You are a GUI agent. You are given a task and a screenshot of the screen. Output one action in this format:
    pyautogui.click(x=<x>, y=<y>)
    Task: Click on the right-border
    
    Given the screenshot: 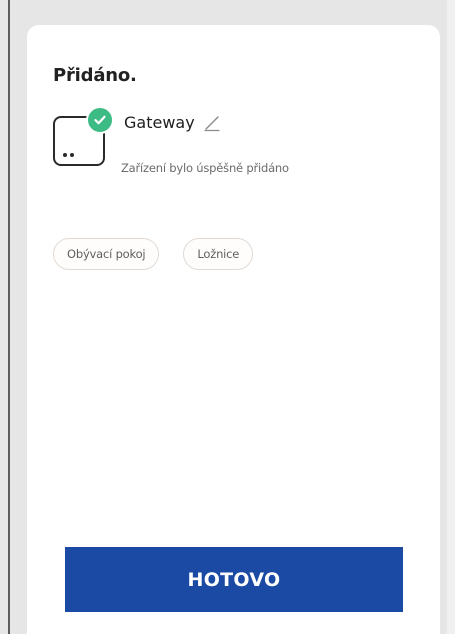 What is the action you would take?
    pyautogui.click(x=451, y=317)
    